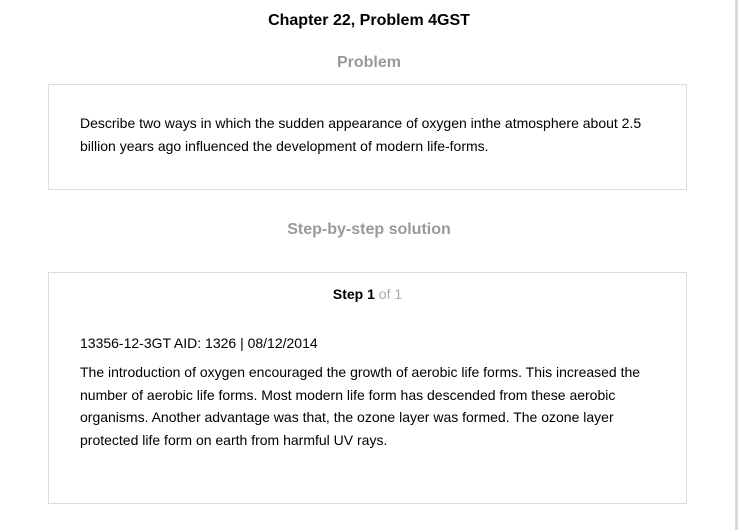  I want to click on step-indicator: Step 1 of 1, so click(367, 294).